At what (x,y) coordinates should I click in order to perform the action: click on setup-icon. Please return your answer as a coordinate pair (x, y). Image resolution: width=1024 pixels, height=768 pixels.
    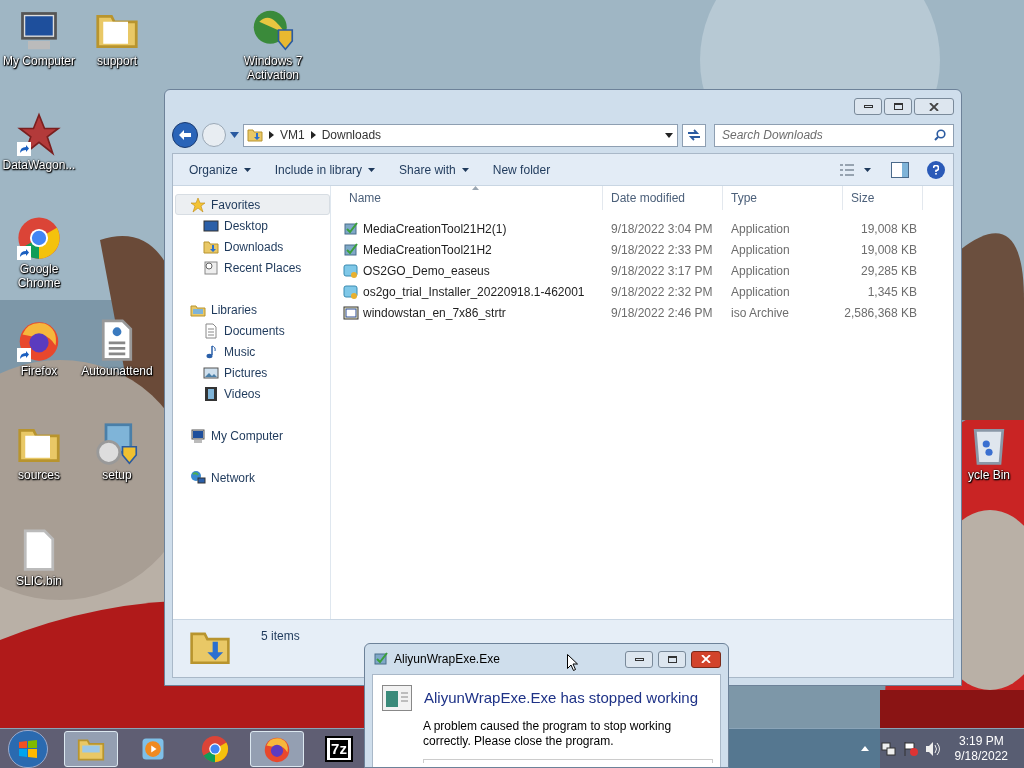
    Looking at the image, I should click on (117, 444).